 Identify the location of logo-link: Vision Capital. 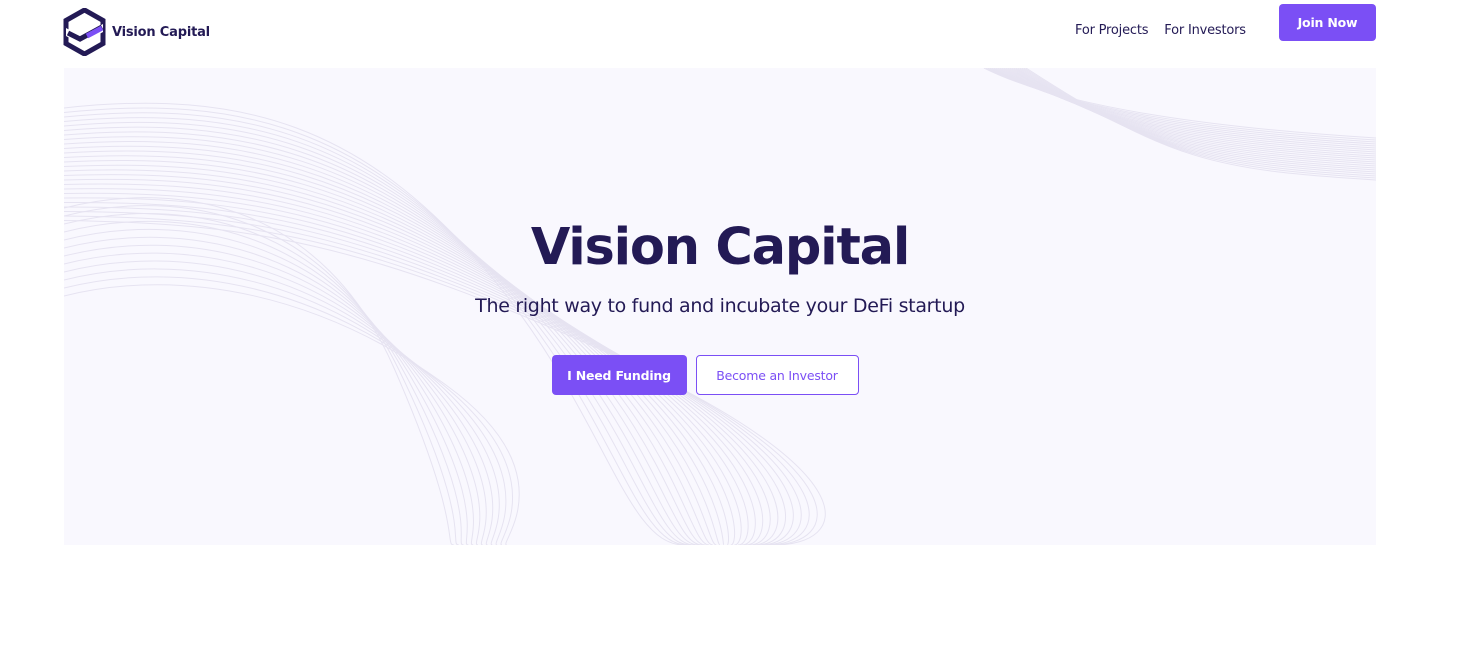
(136, 32).